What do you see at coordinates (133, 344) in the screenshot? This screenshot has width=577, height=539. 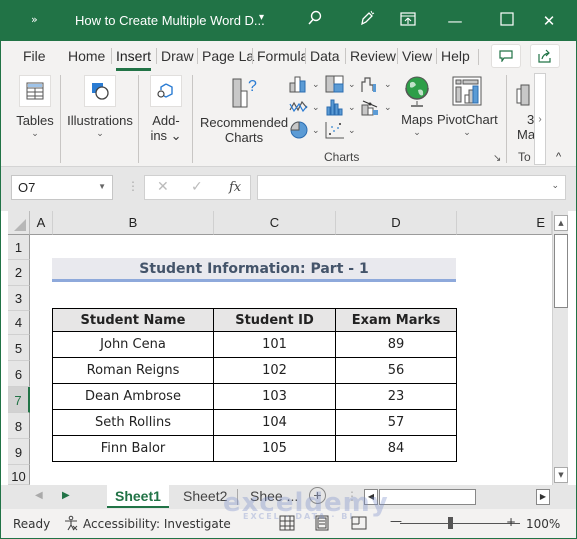 I see `cell-student-name: John Cena` at bounding box center [133, 344].